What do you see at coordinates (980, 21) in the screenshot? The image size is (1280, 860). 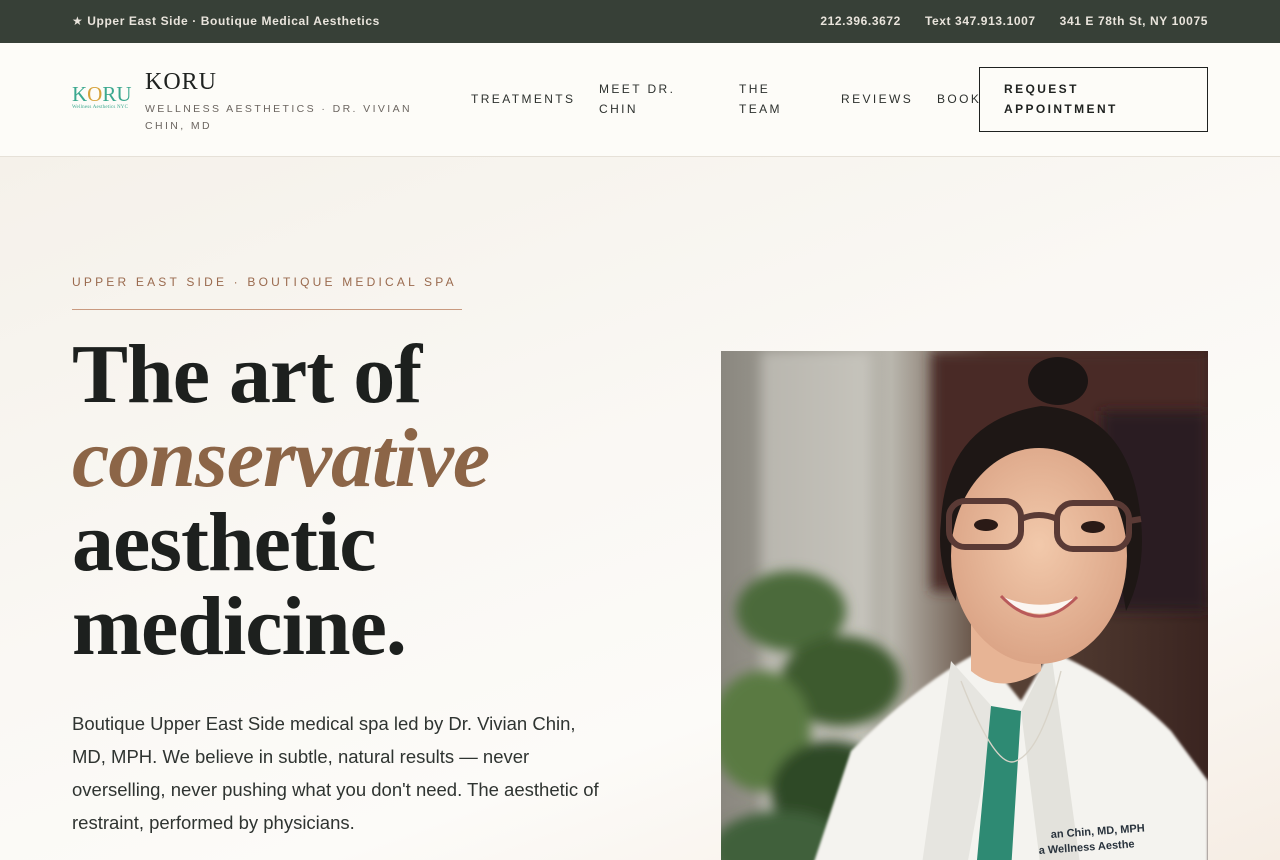 I see `text-link: Text 347.913.1007` at bounding box center [980, 21].